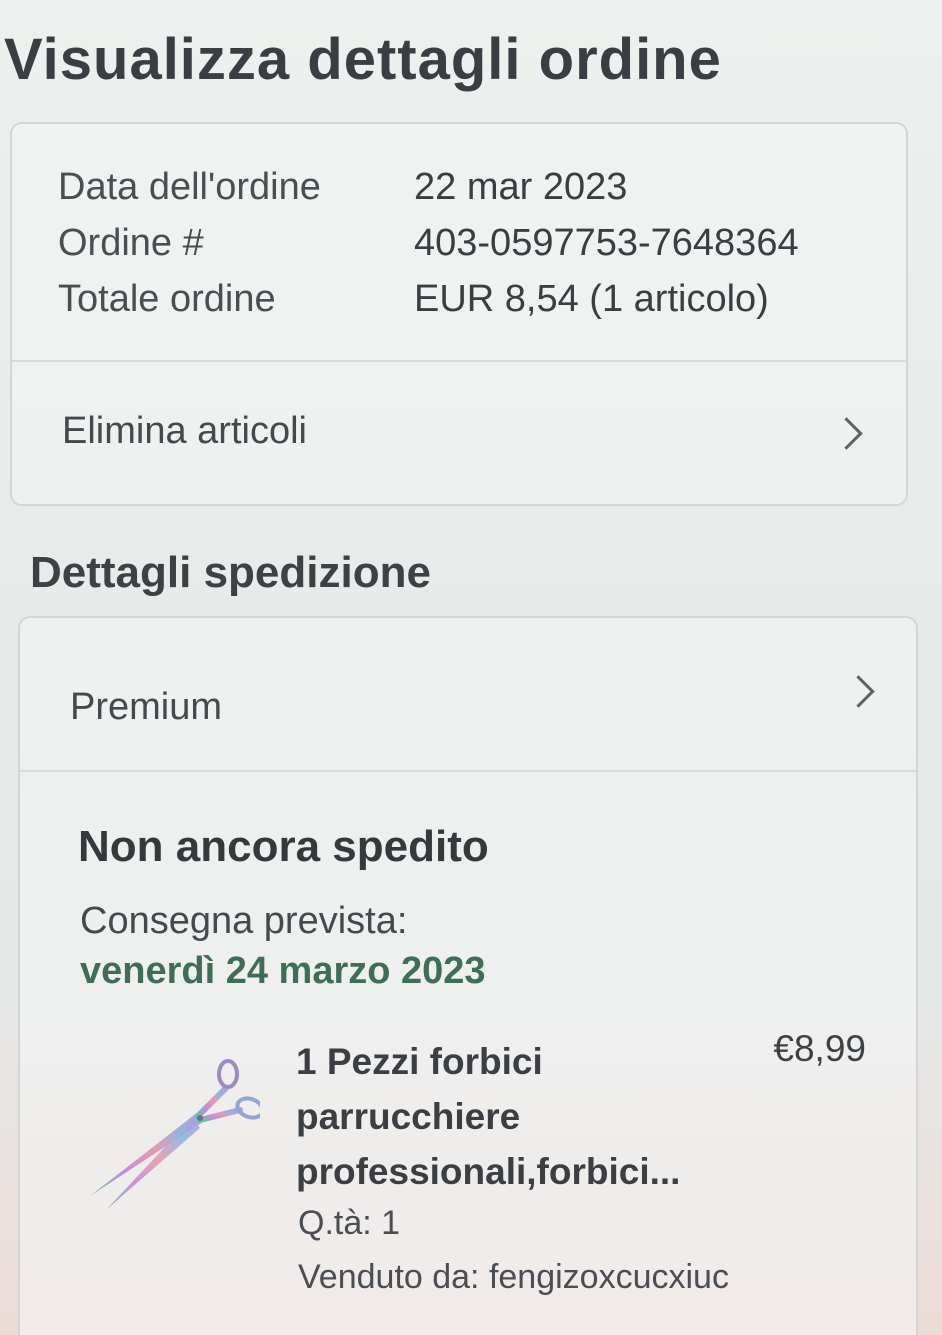 The image size is (942, 1335). What do you see at coordinates (468, 771) in the screenshot?
I see `divider` at bounding box center [468, 771].